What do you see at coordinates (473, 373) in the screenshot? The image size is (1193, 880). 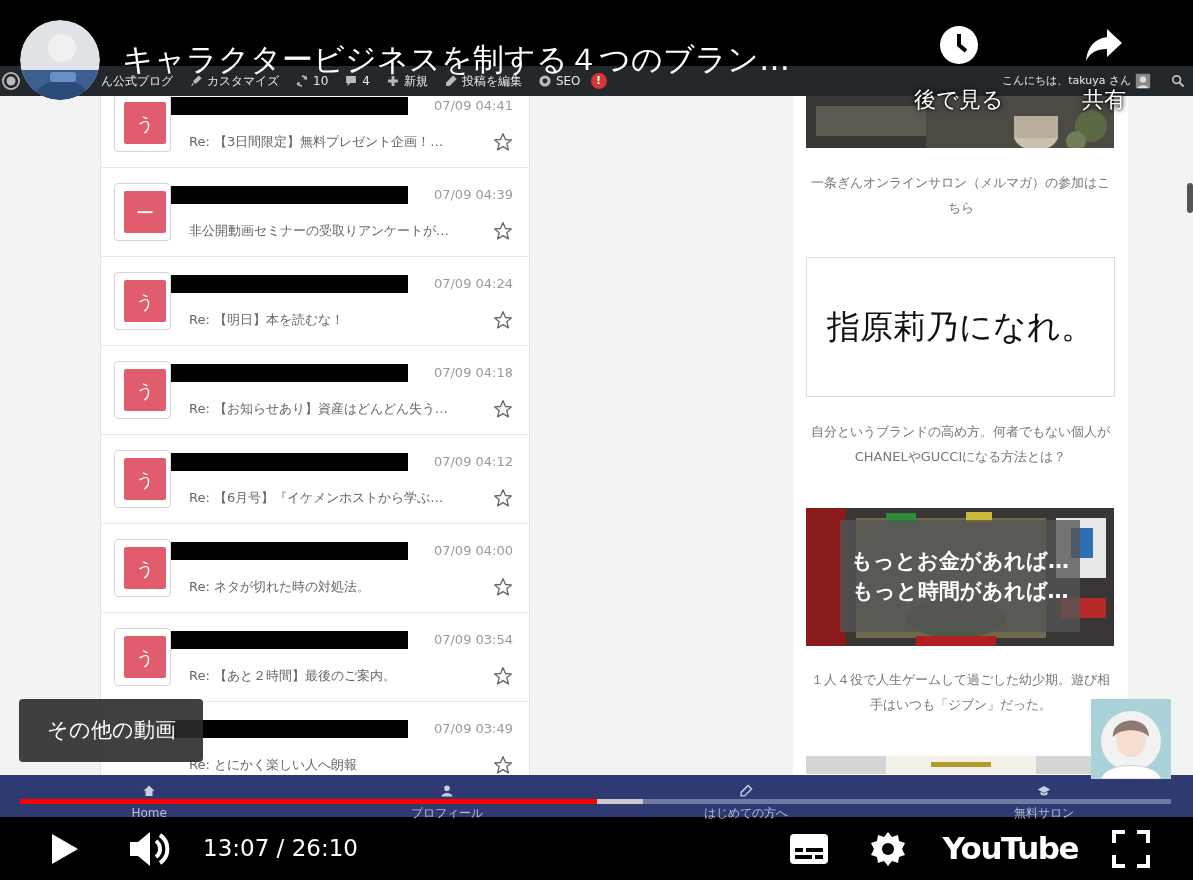 I see `message-time: 07/09 04:18` at bounding box center [473, 373].